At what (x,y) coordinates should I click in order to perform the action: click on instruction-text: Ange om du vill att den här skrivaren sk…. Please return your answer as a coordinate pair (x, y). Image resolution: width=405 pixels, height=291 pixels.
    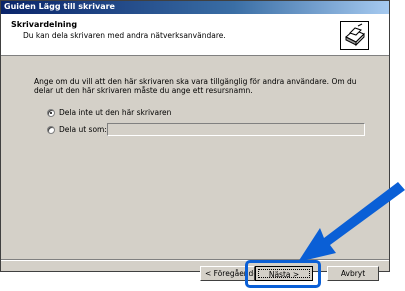
    Looking at the image, I should click on (195, 86).